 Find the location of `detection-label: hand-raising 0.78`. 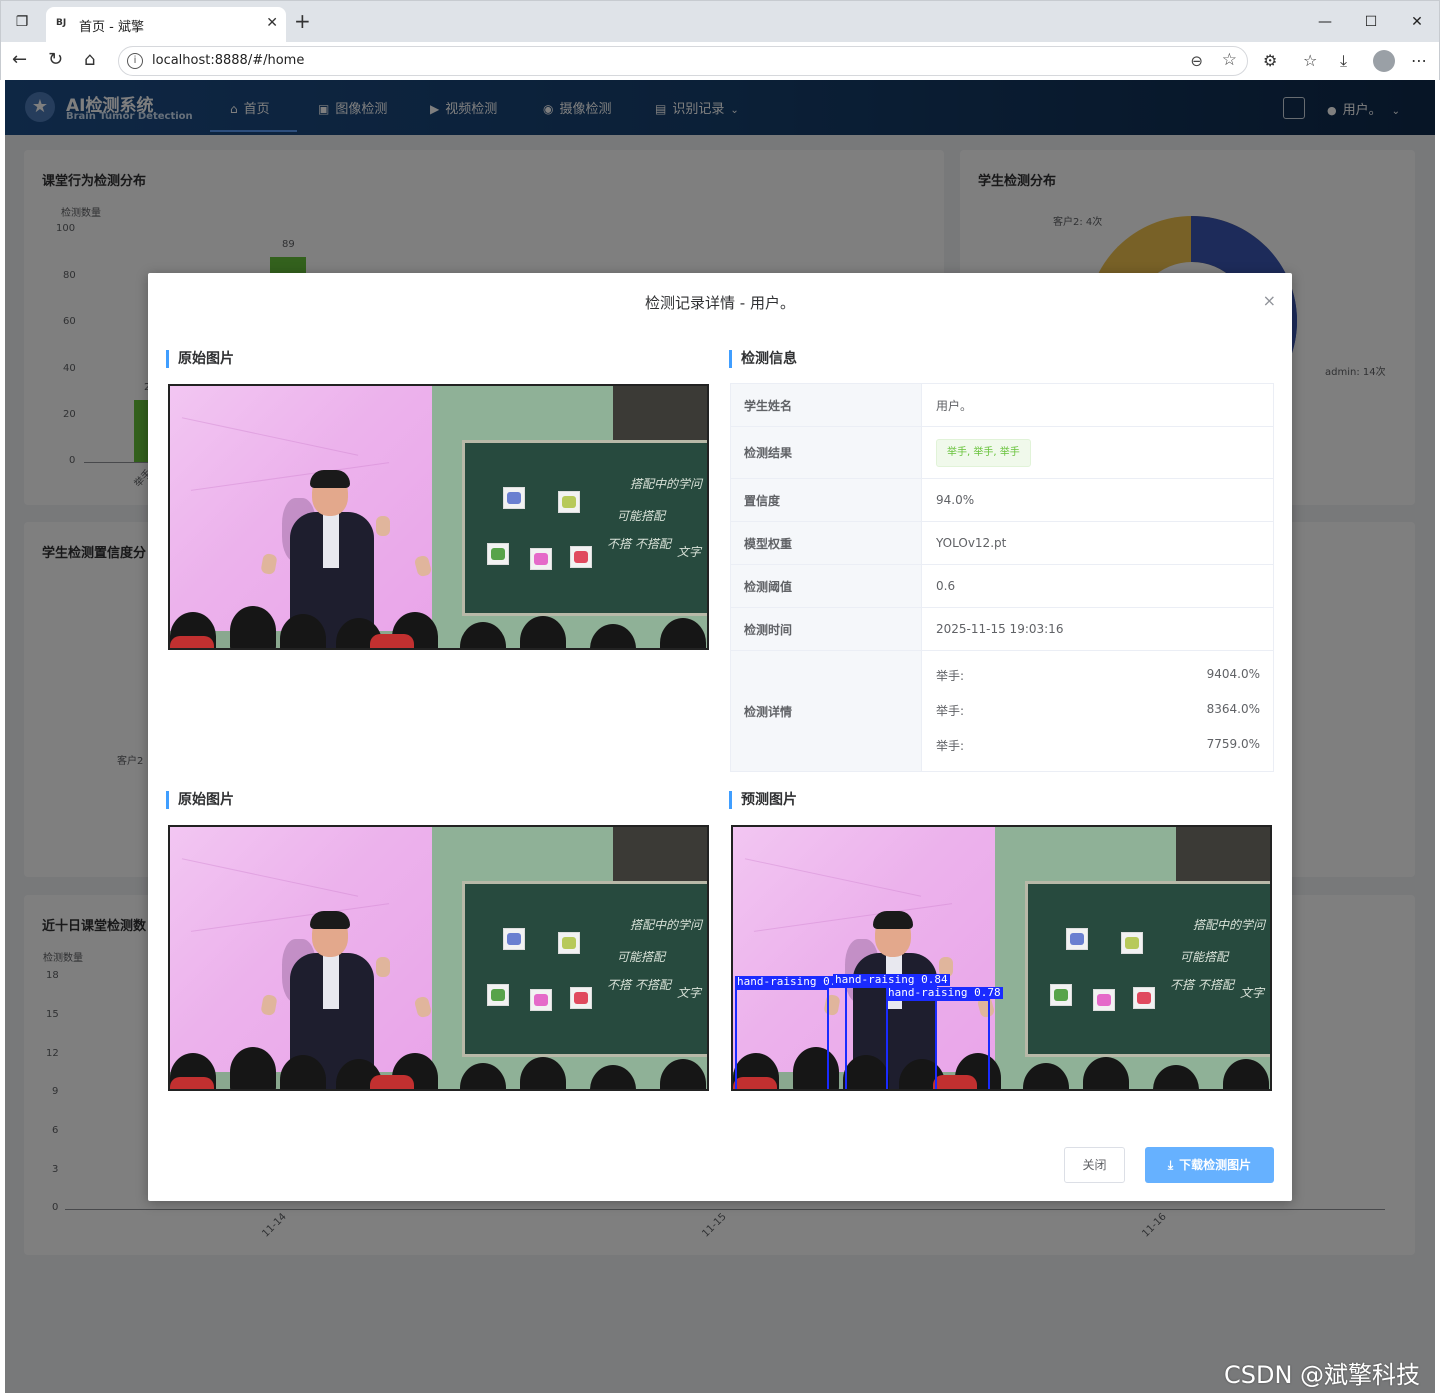

detection-label: hand-raising 0.78 is located at coordinates (944, 992).